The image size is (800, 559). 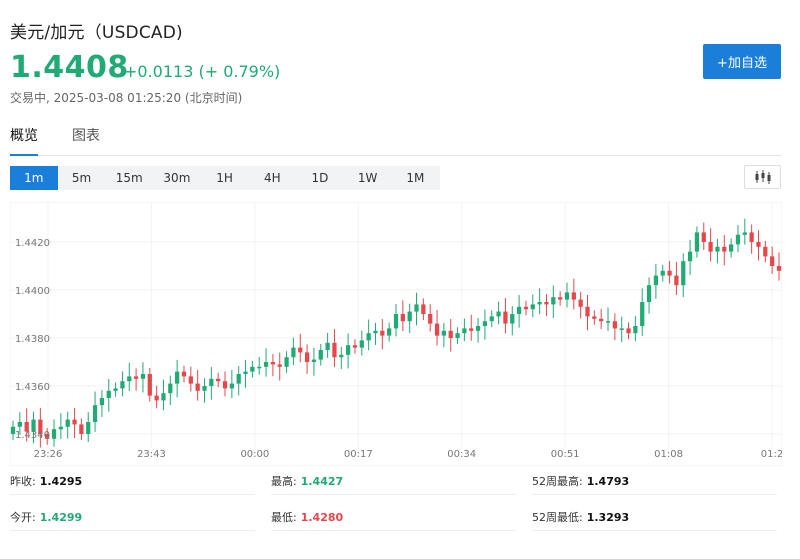 I want to click on tab-chart: 图表, so click(x=86, y=140).